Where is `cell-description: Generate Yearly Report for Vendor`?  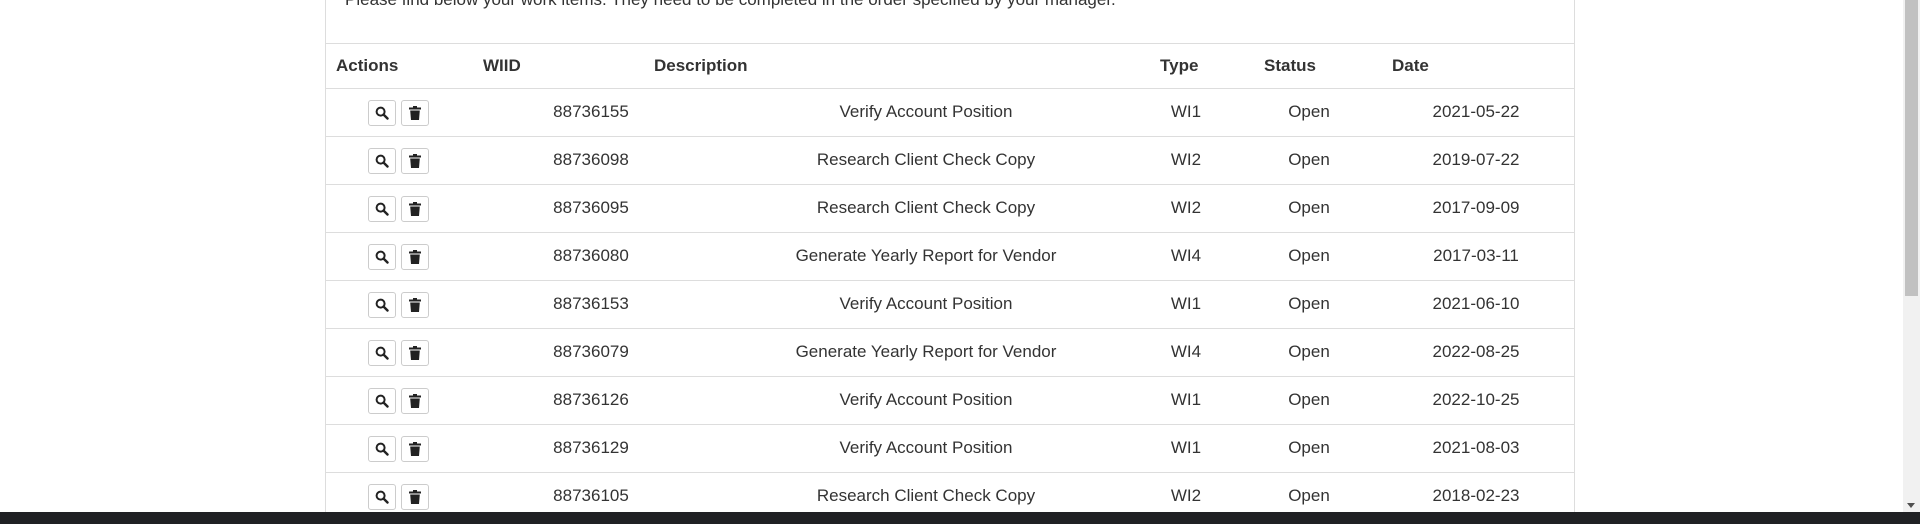
cell-description: Generate Yearly Report for Vendor is located at coordinates (926, 255).